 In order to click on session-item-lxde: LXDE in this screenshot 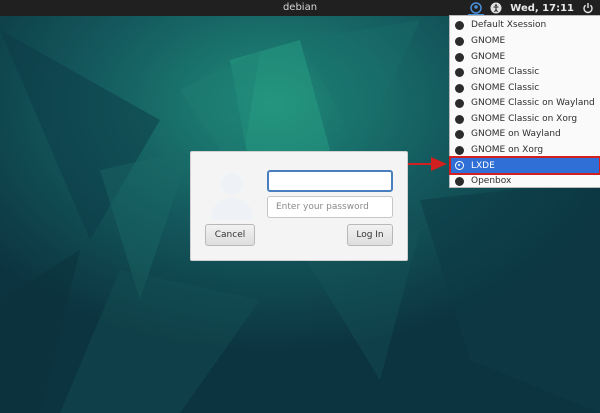, I will do `click(524, 165)`.